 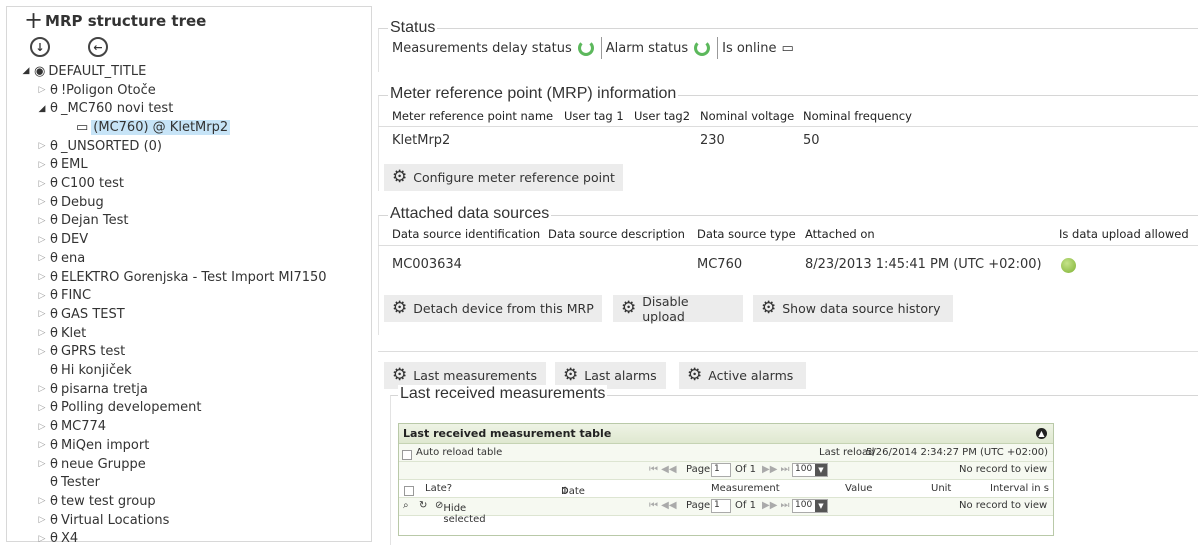 What do you see at coordinates (423, 505) in the screenshot?
I see `refresh-icon: ↻` at bounding box center [423, 505].